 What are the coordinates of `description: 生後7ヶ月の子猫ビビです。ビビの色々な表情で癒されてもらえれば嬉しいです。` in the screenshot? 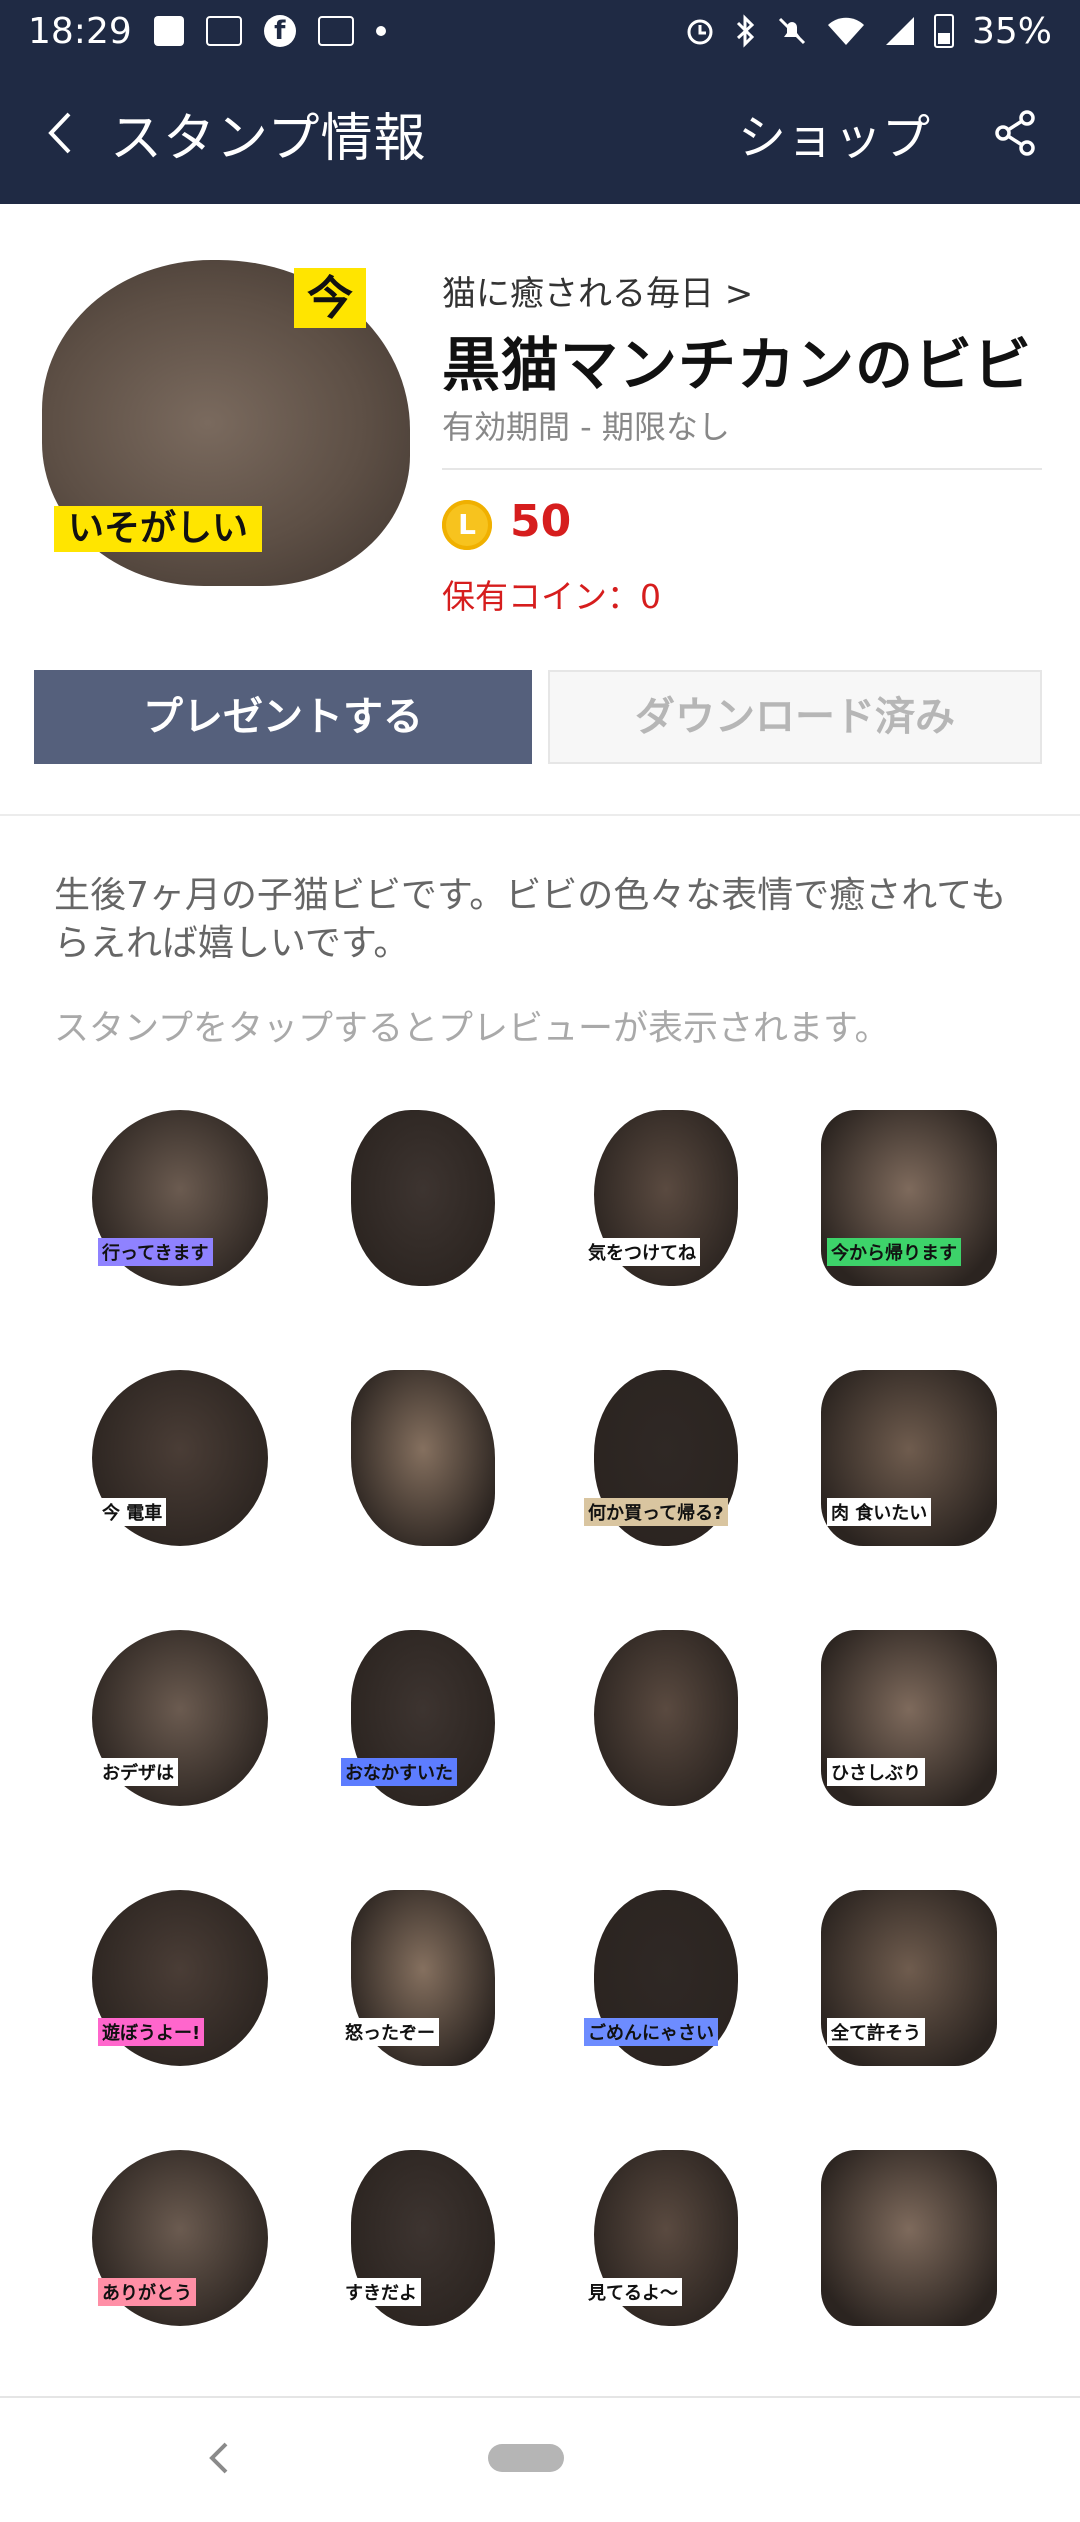 It's located at (530, 919).